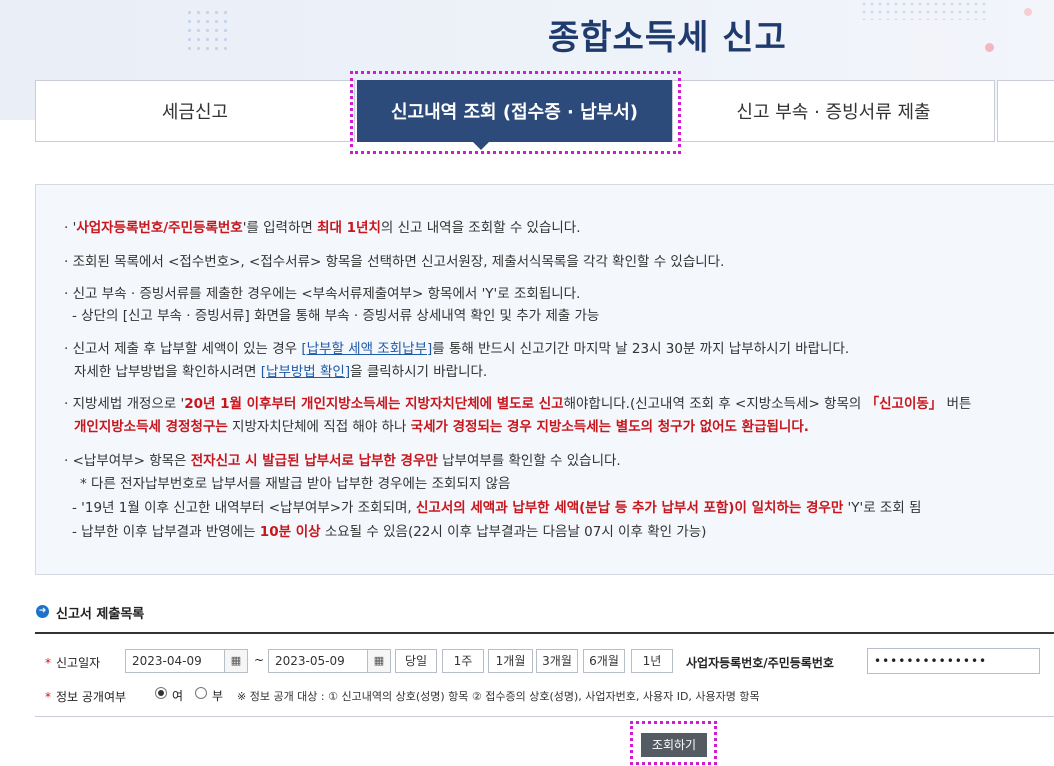 The image size is (1054, 766). I want to click on public-no-radio, so click(201, 693).